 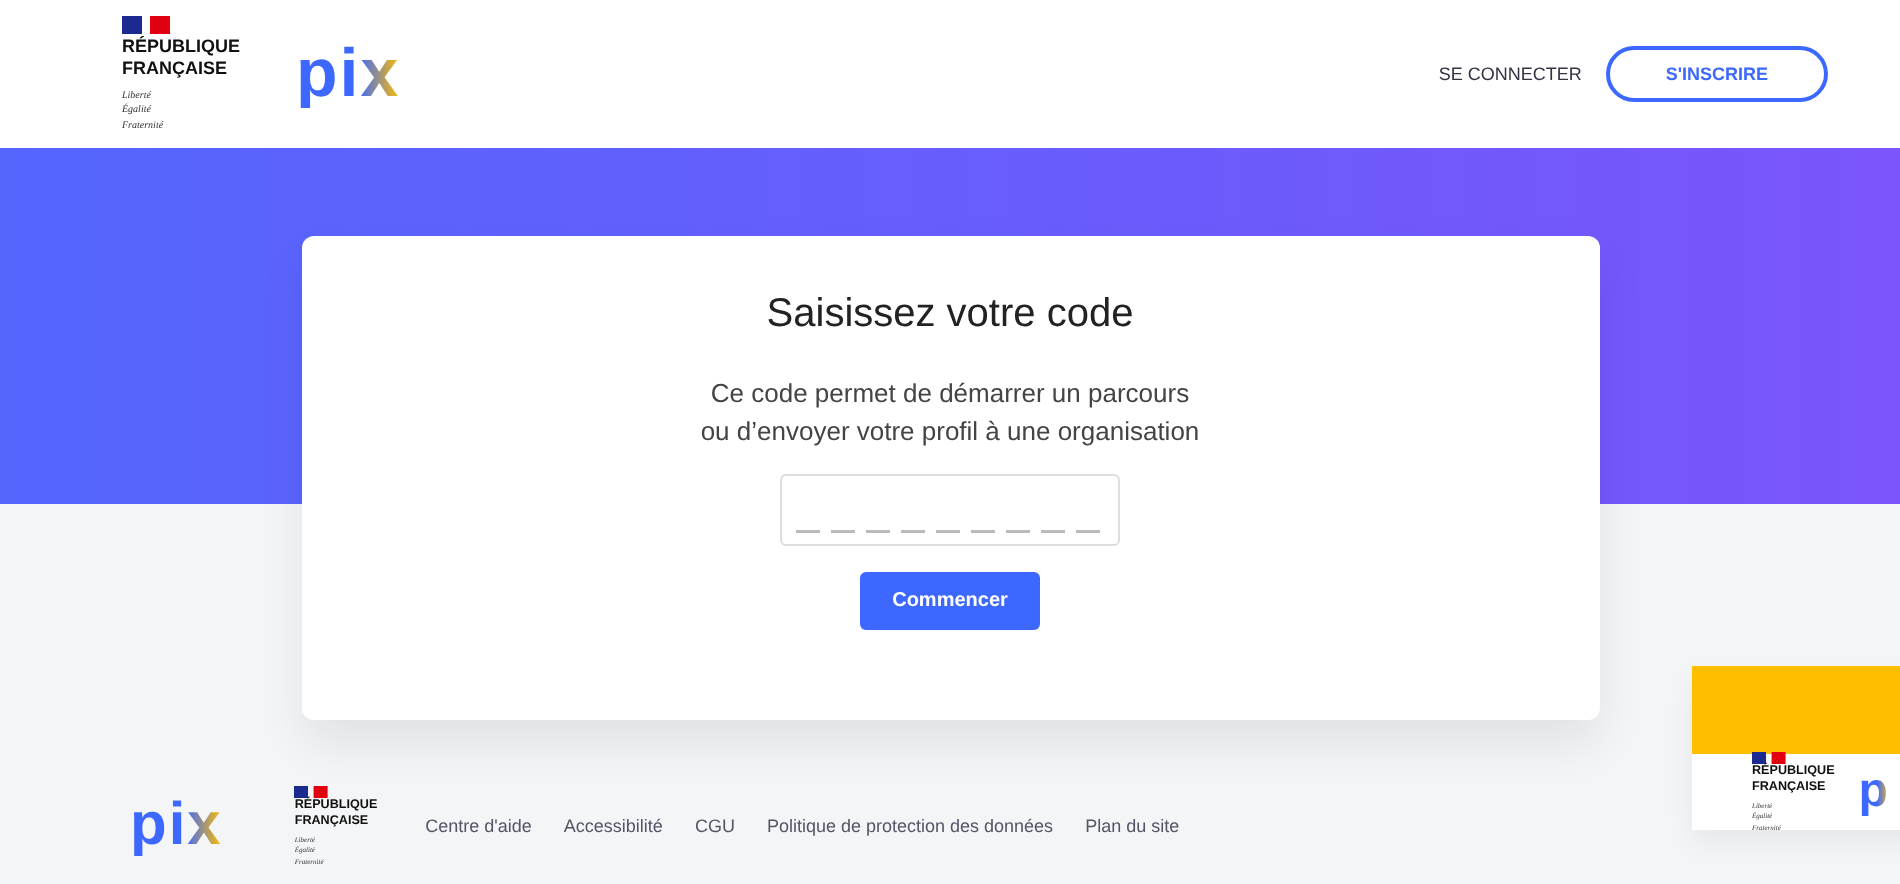 I want to click on footer-link: CGU, so click(x=714, y=826).